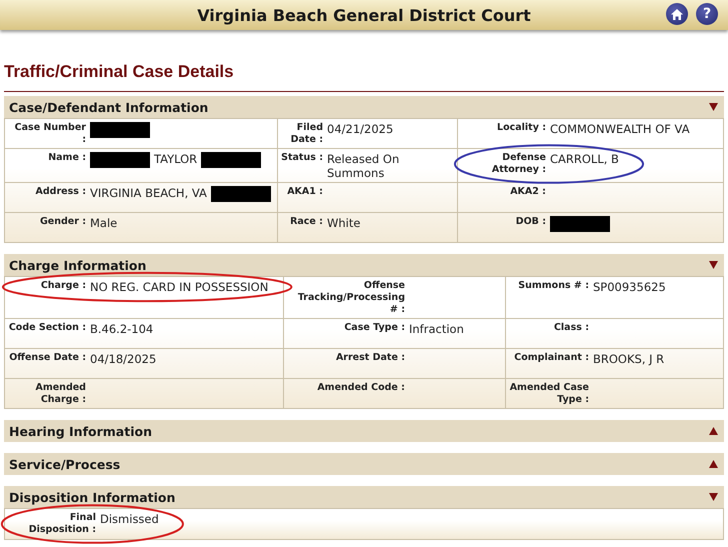  Describe the element at coordinates (63, 286) in the screenshot. I see `field-label: Charge :` at that location.